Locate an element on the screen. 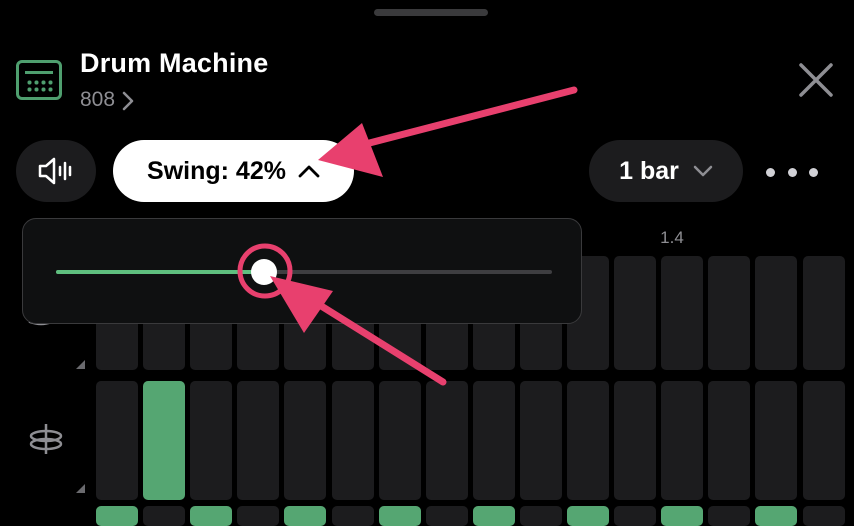 Image resolution: width=854 pixels, height=526 pixels. swing-popover is located at coordinates (302, 271).